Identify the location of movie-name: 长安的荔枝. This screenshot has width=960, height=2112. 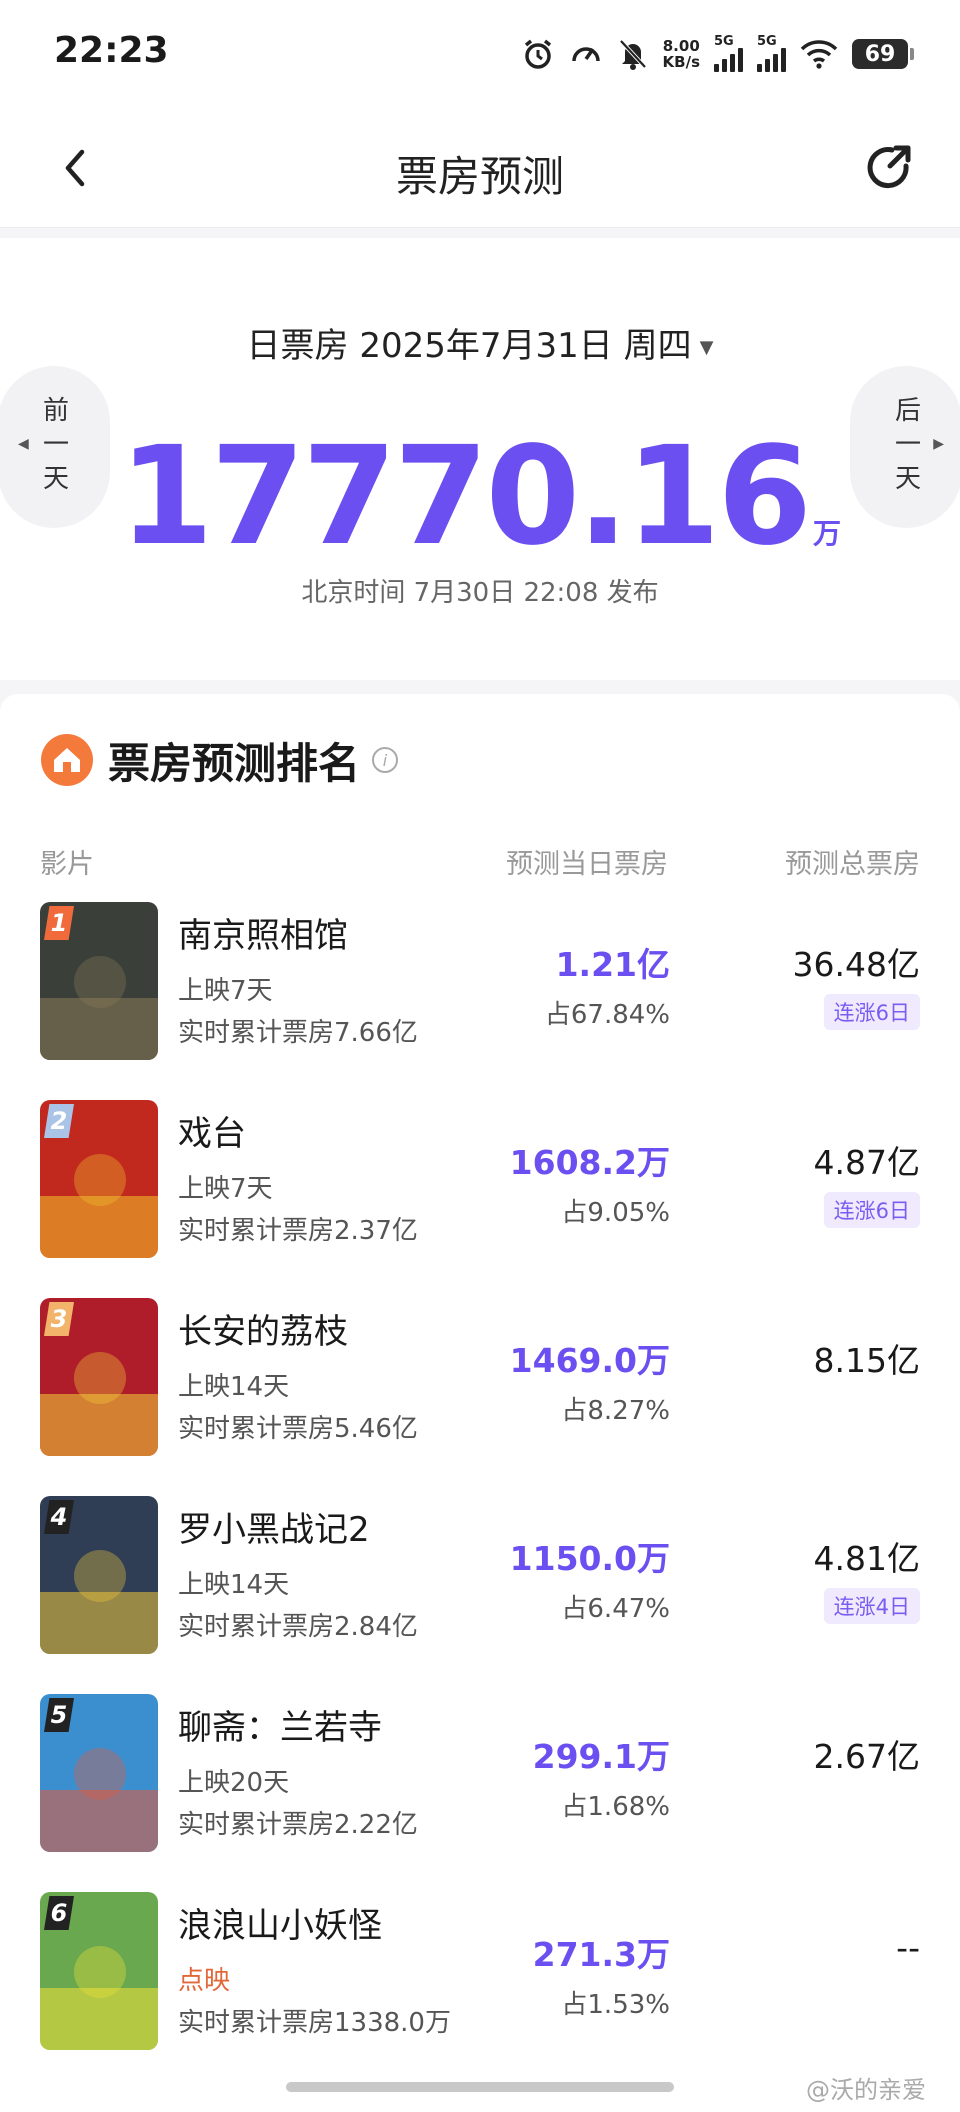
(263, 1328).